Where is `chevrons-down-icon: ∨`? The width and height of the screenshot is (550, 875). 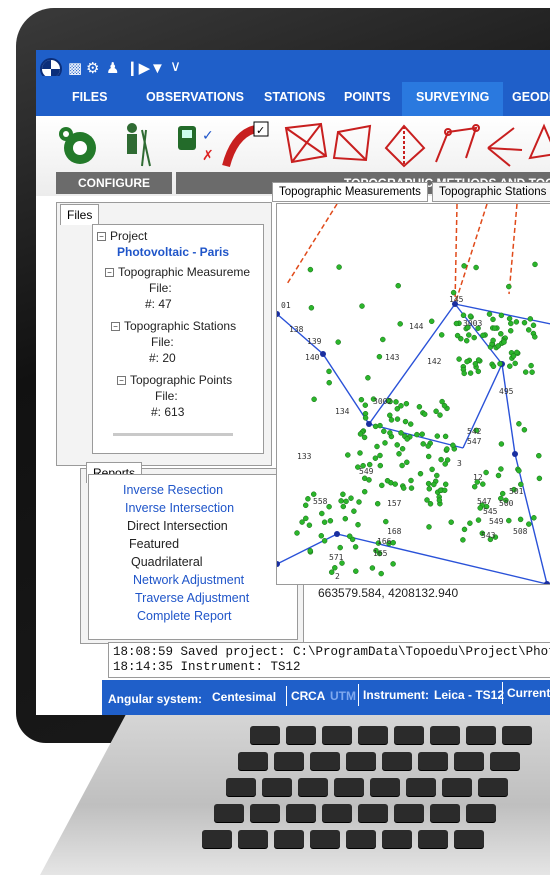
chevrons-down-icon: ∨ is located at coordinates (175, 67).